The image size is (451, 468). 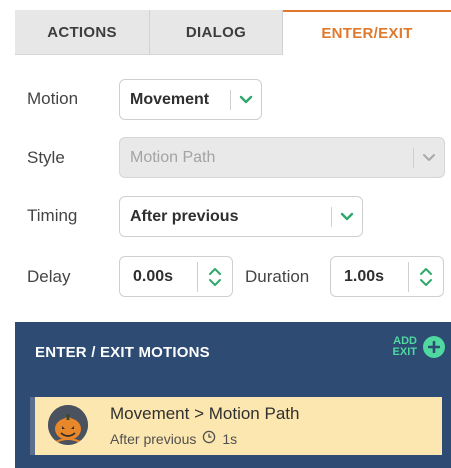 What do you see at coordinates (53, 98) in the screenshot?
I see `motion-label: Motion` at bounding box center [53, 98].